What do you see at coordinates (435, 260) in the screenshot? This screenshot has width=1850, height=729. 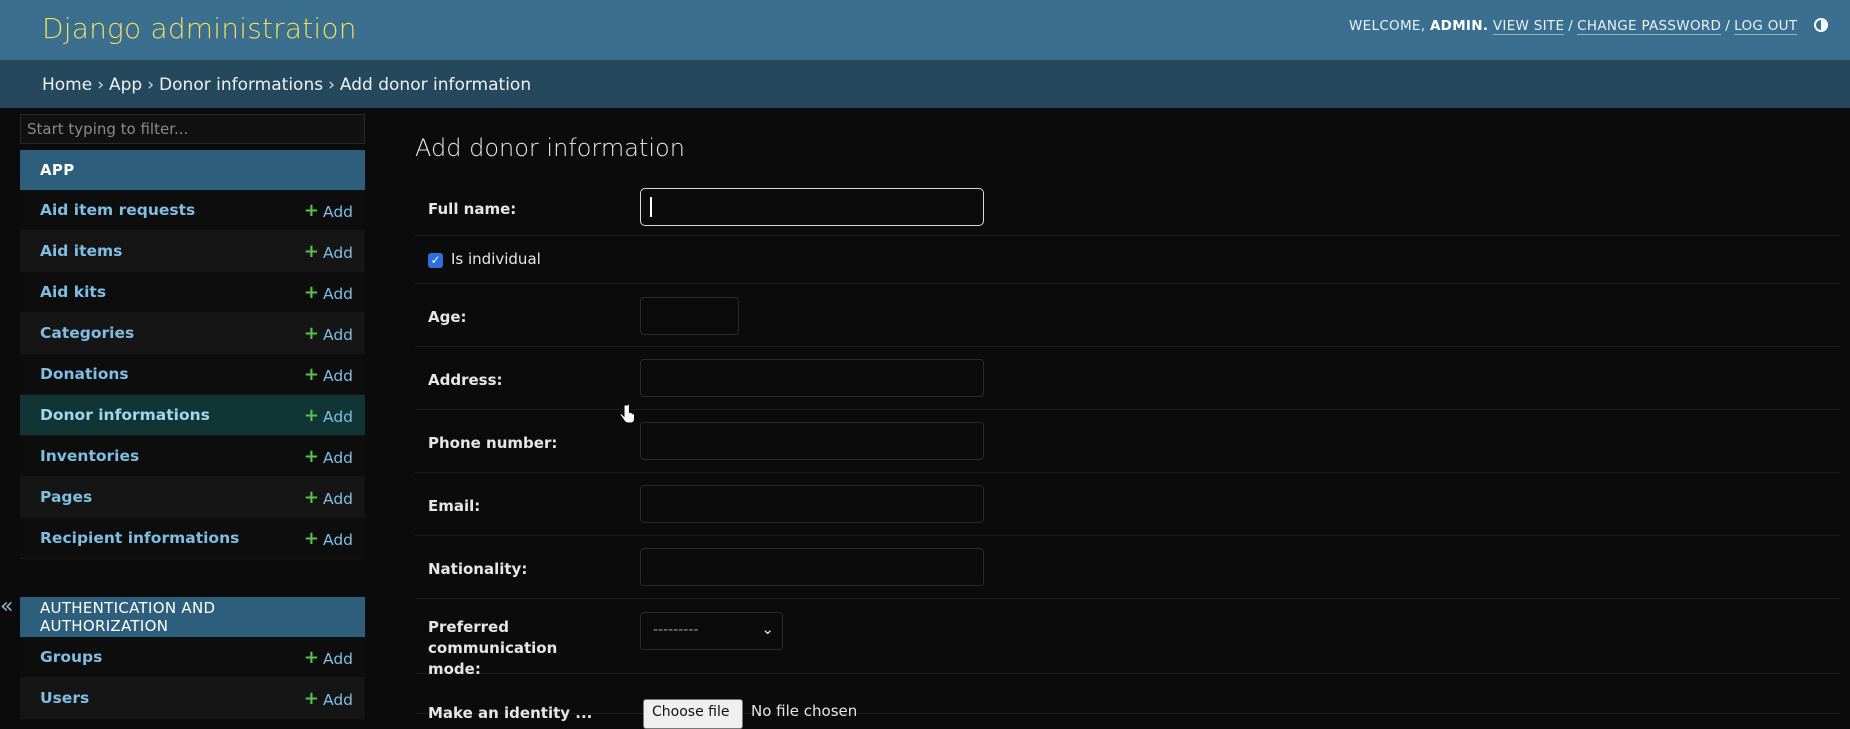 I see `is-individual-checkbox: ✓` at bounding box center [435, 260].